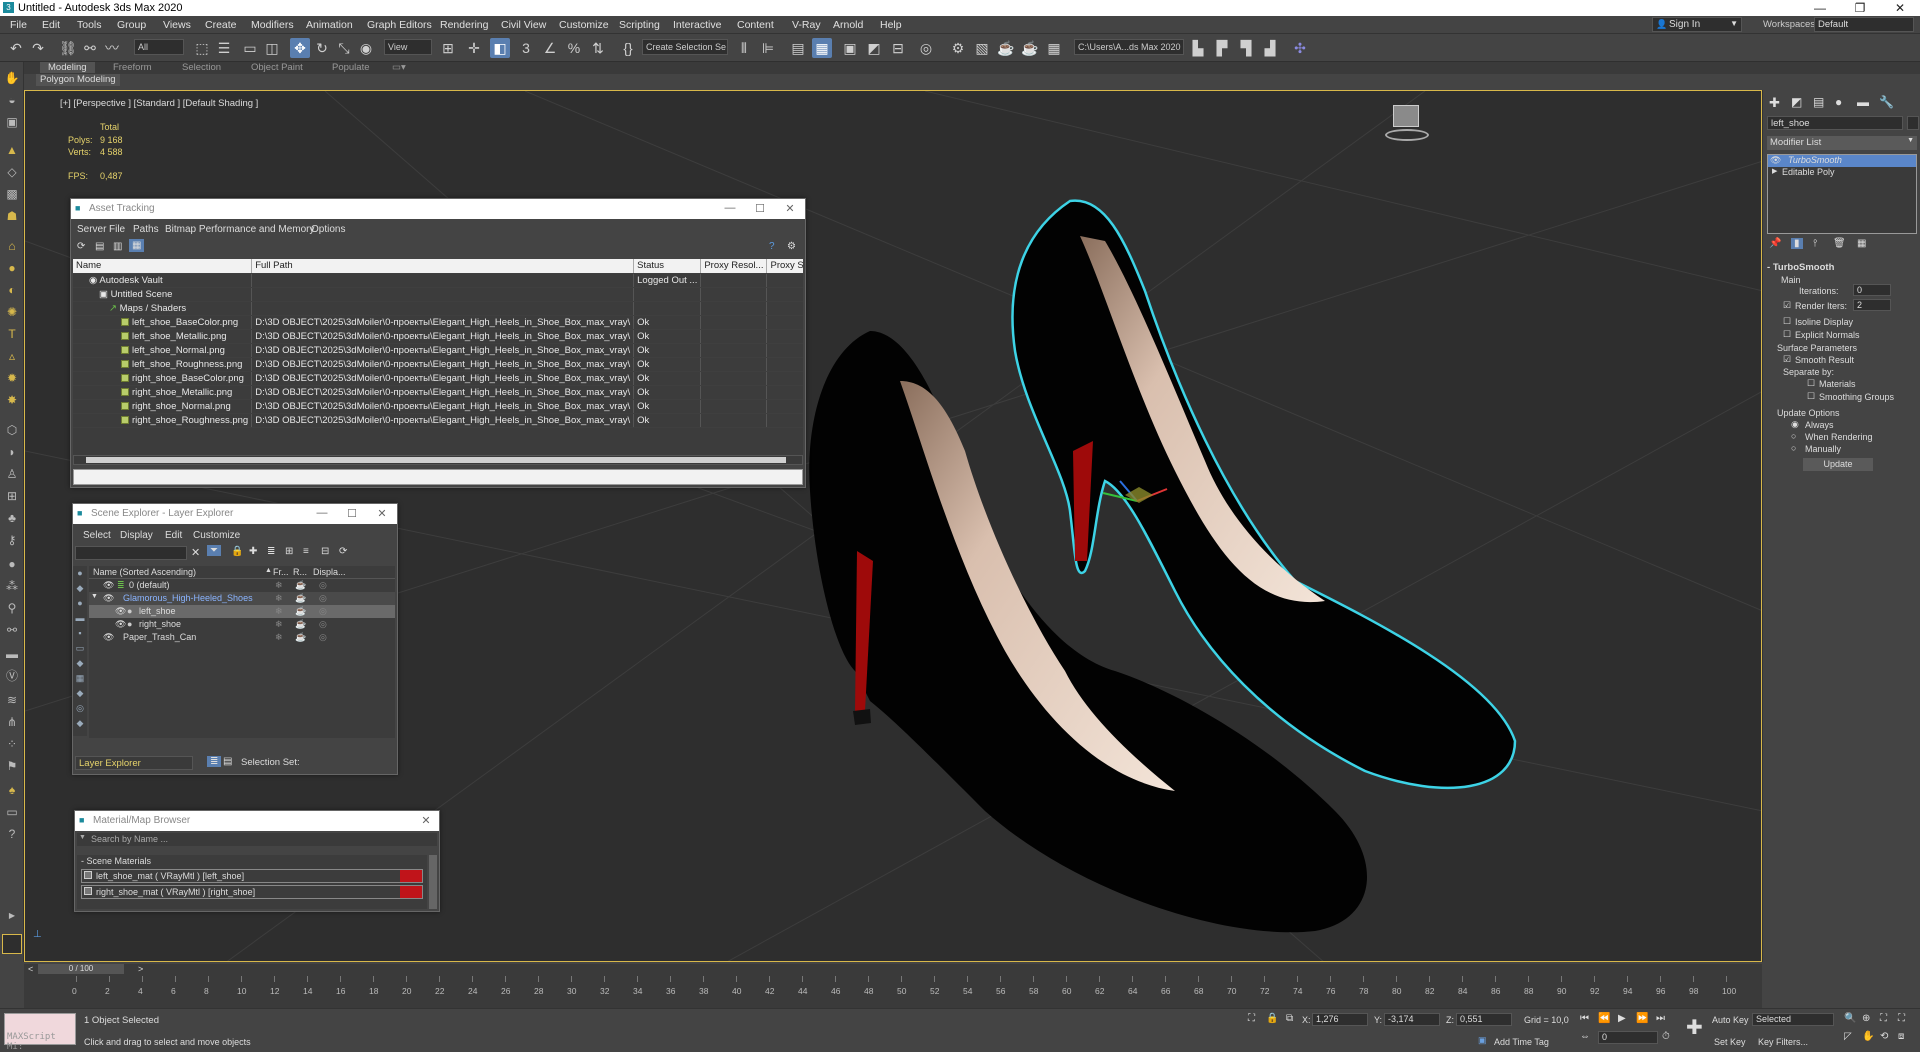 This screenshot has width=1920, height=1052. Describe the element at coordinates (12, 518) in the screenshot. I see `plant-icon: ♣` at that location.